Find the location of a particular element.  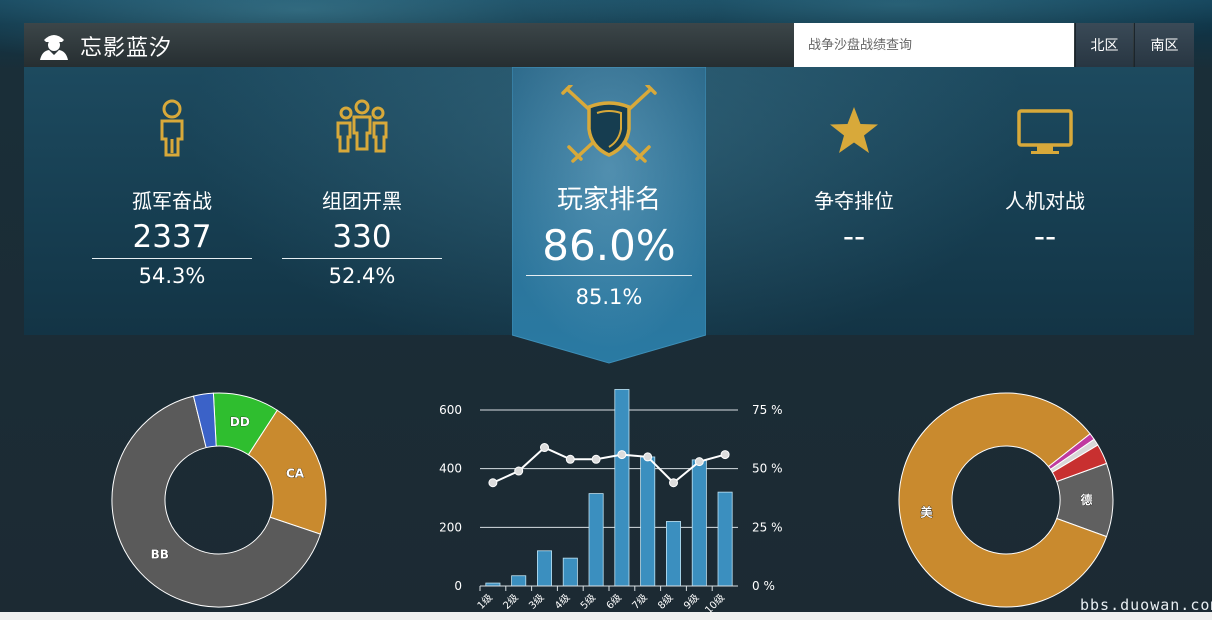

x-tick-label: 4级 is located at coordinates (562, 602).